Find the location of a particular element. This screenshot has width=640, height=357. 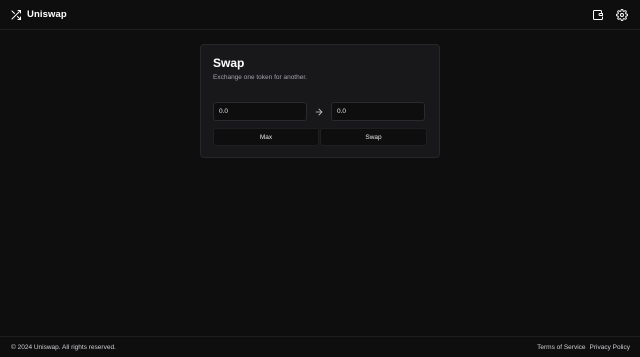

wallet-icon is located at coordinates (598, 15).